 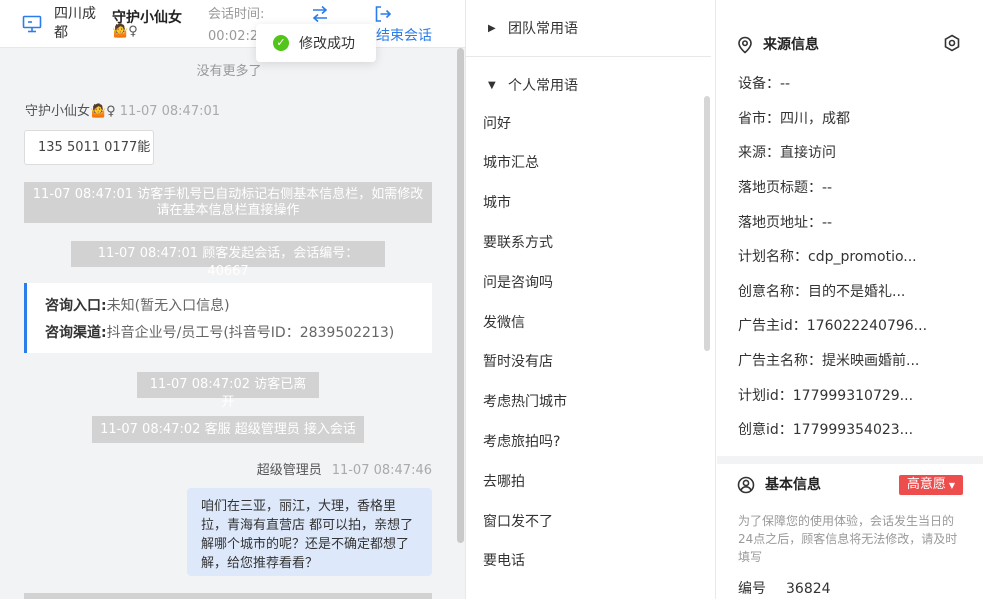 What do you see at coordinates (492, 28) in the screenshot?
I see `caret-right-icon: ▶` at bounding box center [492, 28].